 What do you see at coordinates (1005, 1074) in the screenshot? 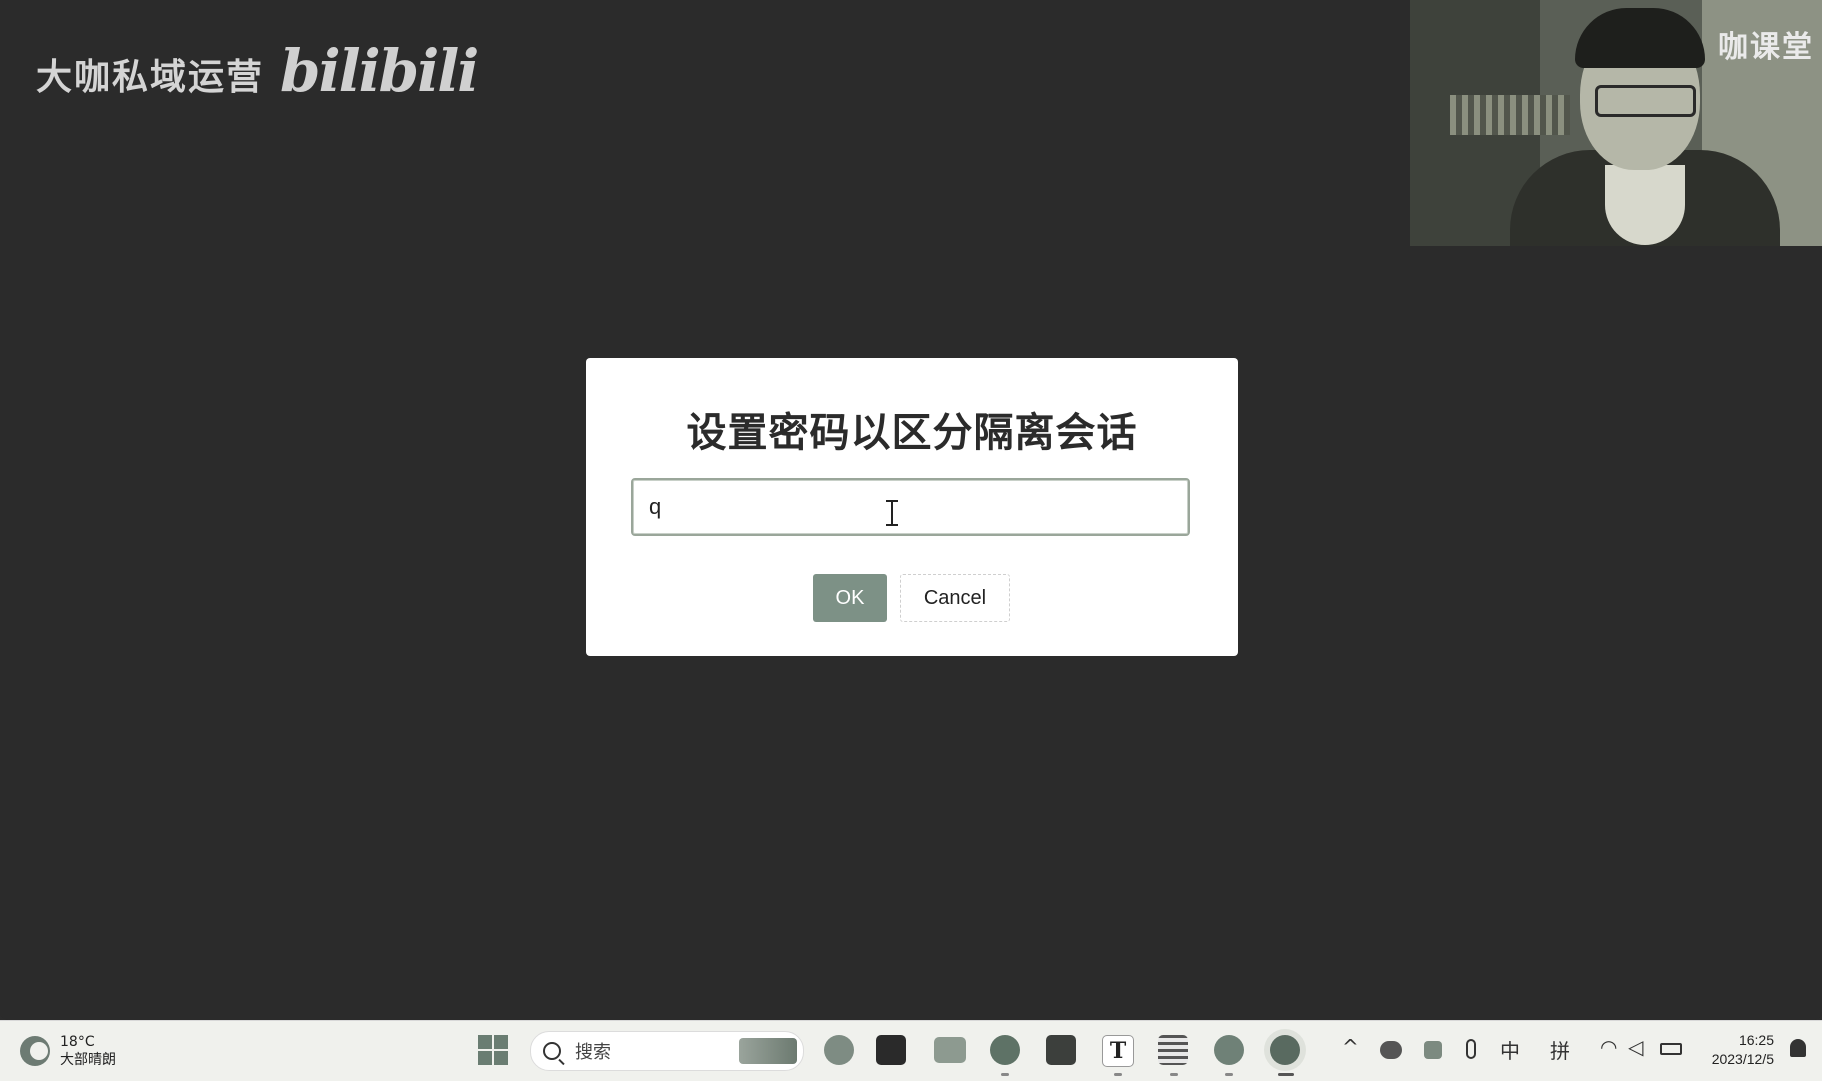
I see `edge-running-indicator` at bounding box center [1005, 1074].